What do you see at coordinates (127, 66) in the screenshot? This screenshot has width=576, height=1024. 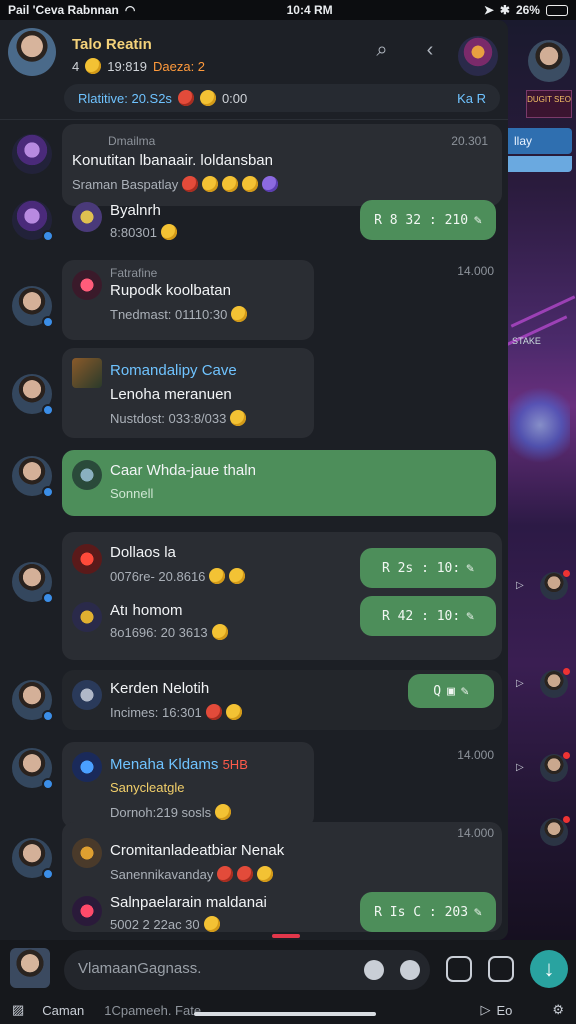 I see `subtitle-time: 19:819` at bounding box center [127, 66].